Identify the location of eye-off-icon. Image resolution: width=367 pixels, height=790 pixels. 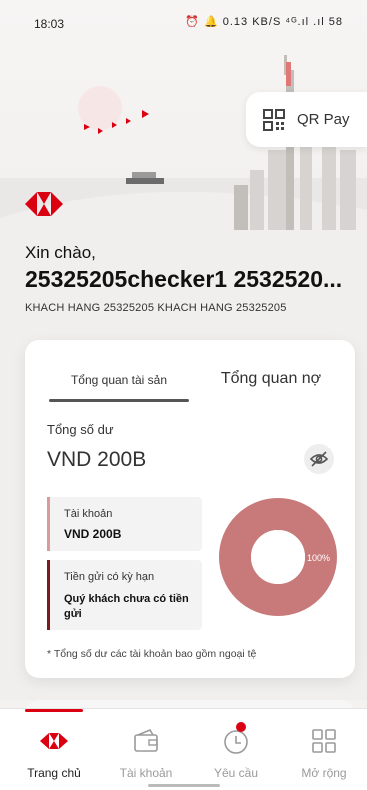
(319, 459).